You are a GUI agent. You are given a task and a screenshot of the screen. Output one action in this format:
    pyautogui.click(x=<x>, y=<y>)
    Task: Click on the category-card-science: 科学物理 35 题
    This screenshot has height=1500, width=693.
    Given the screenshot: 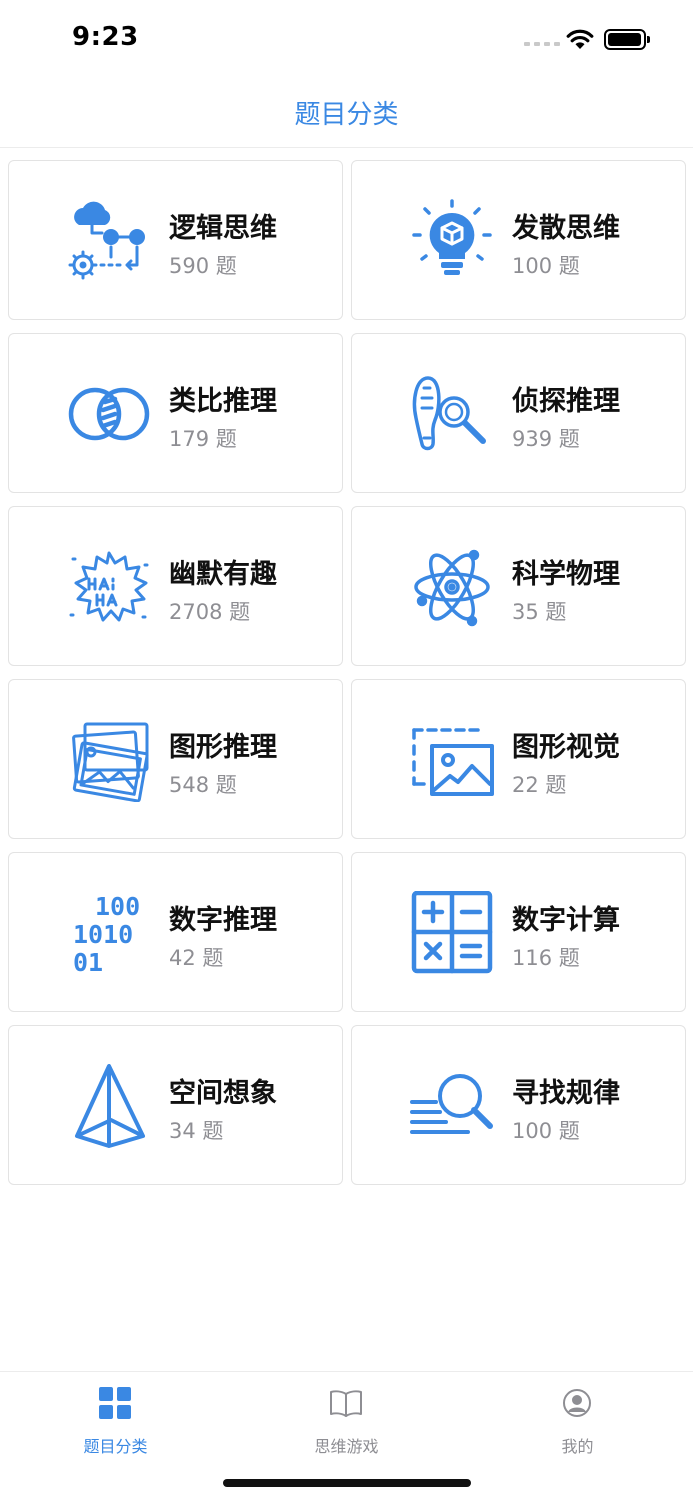 What is the action you would take?
    pyautogui.click(x=518, y=586)
    